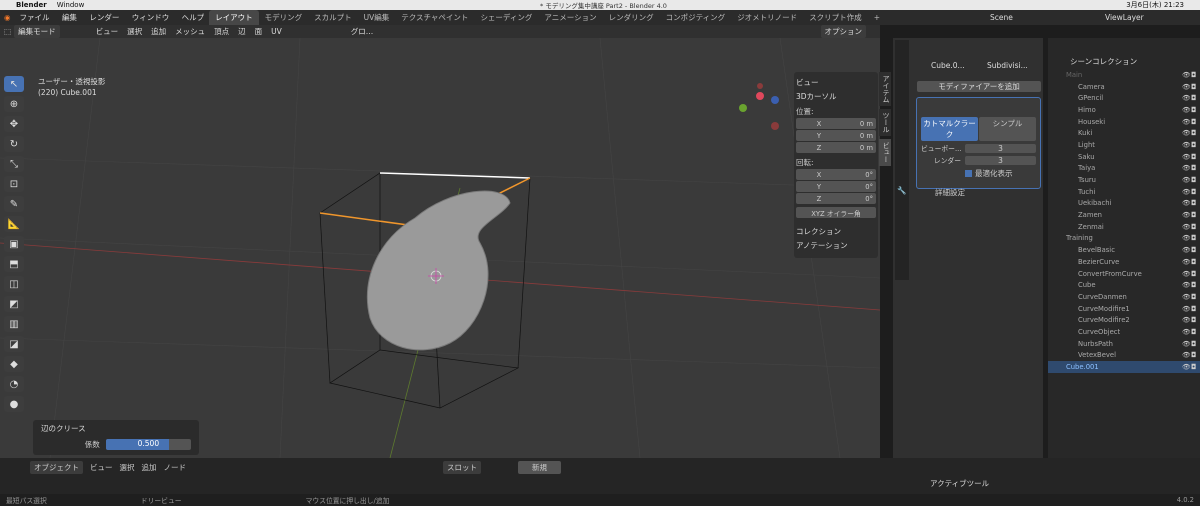  What do you see at coordinates (570, 17) in the screenshot?
I see `tab-animation: アニメーション` at bounding box center [570, 17].